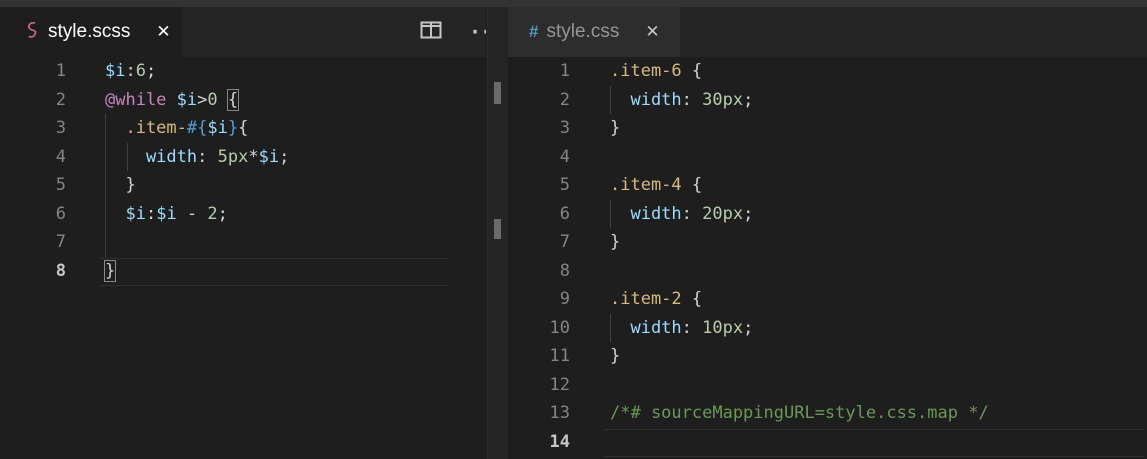 This screenshot has height=459, width=1147. Describe the element at coordinates (827, 413) in the screenshot. I see `code-line: 13 /*# sourceMappingURL=style.css.map */` at that location.